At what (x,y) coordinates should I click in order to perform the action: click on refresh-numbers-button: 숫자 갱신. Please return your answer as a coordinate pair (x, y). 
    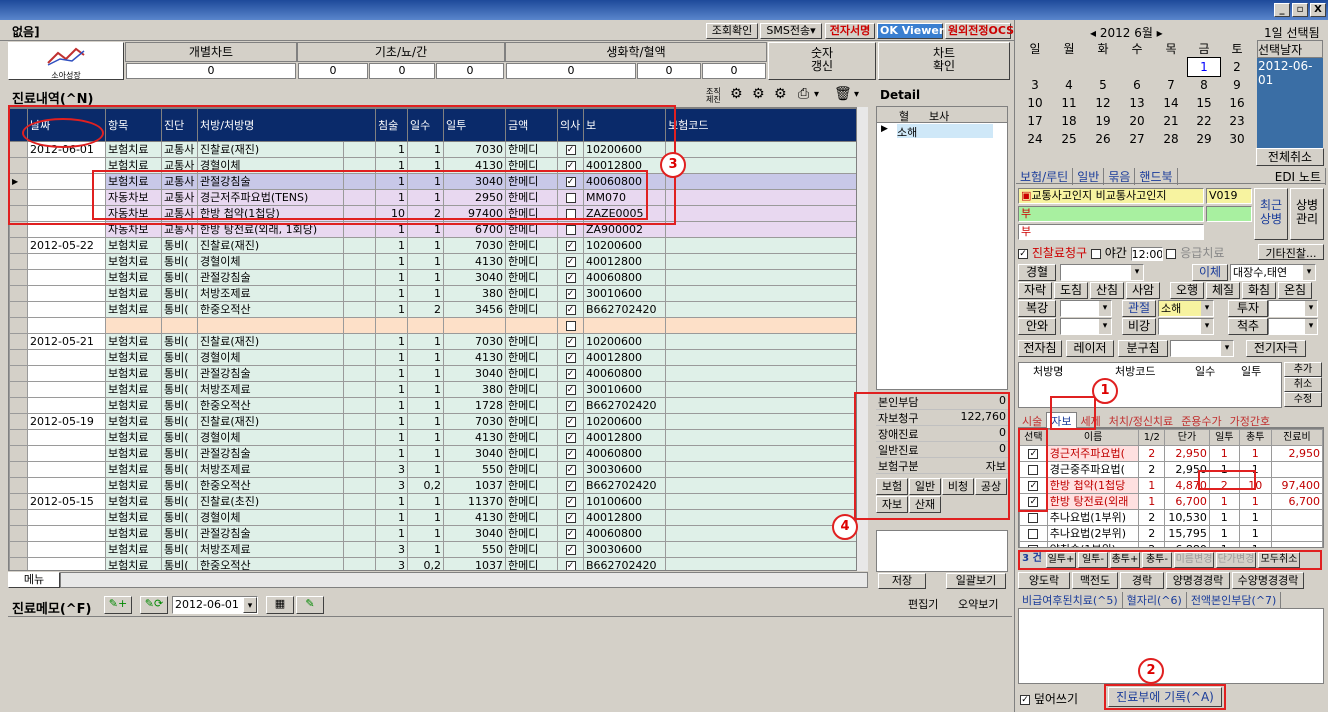
    Looking at the image, I should click on (822, 61).